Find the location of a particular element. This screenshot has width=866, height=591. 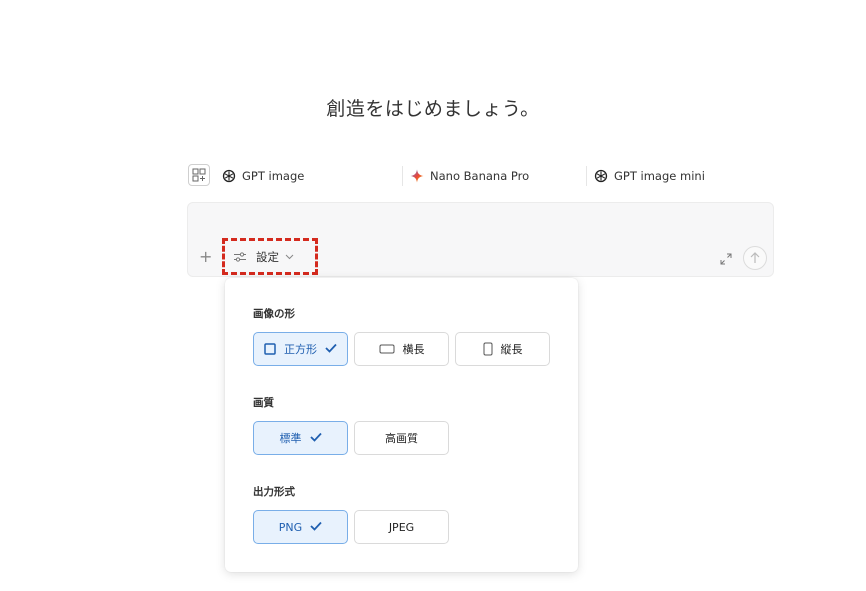

arrow-up-icon is located at coordinates (755, 257).